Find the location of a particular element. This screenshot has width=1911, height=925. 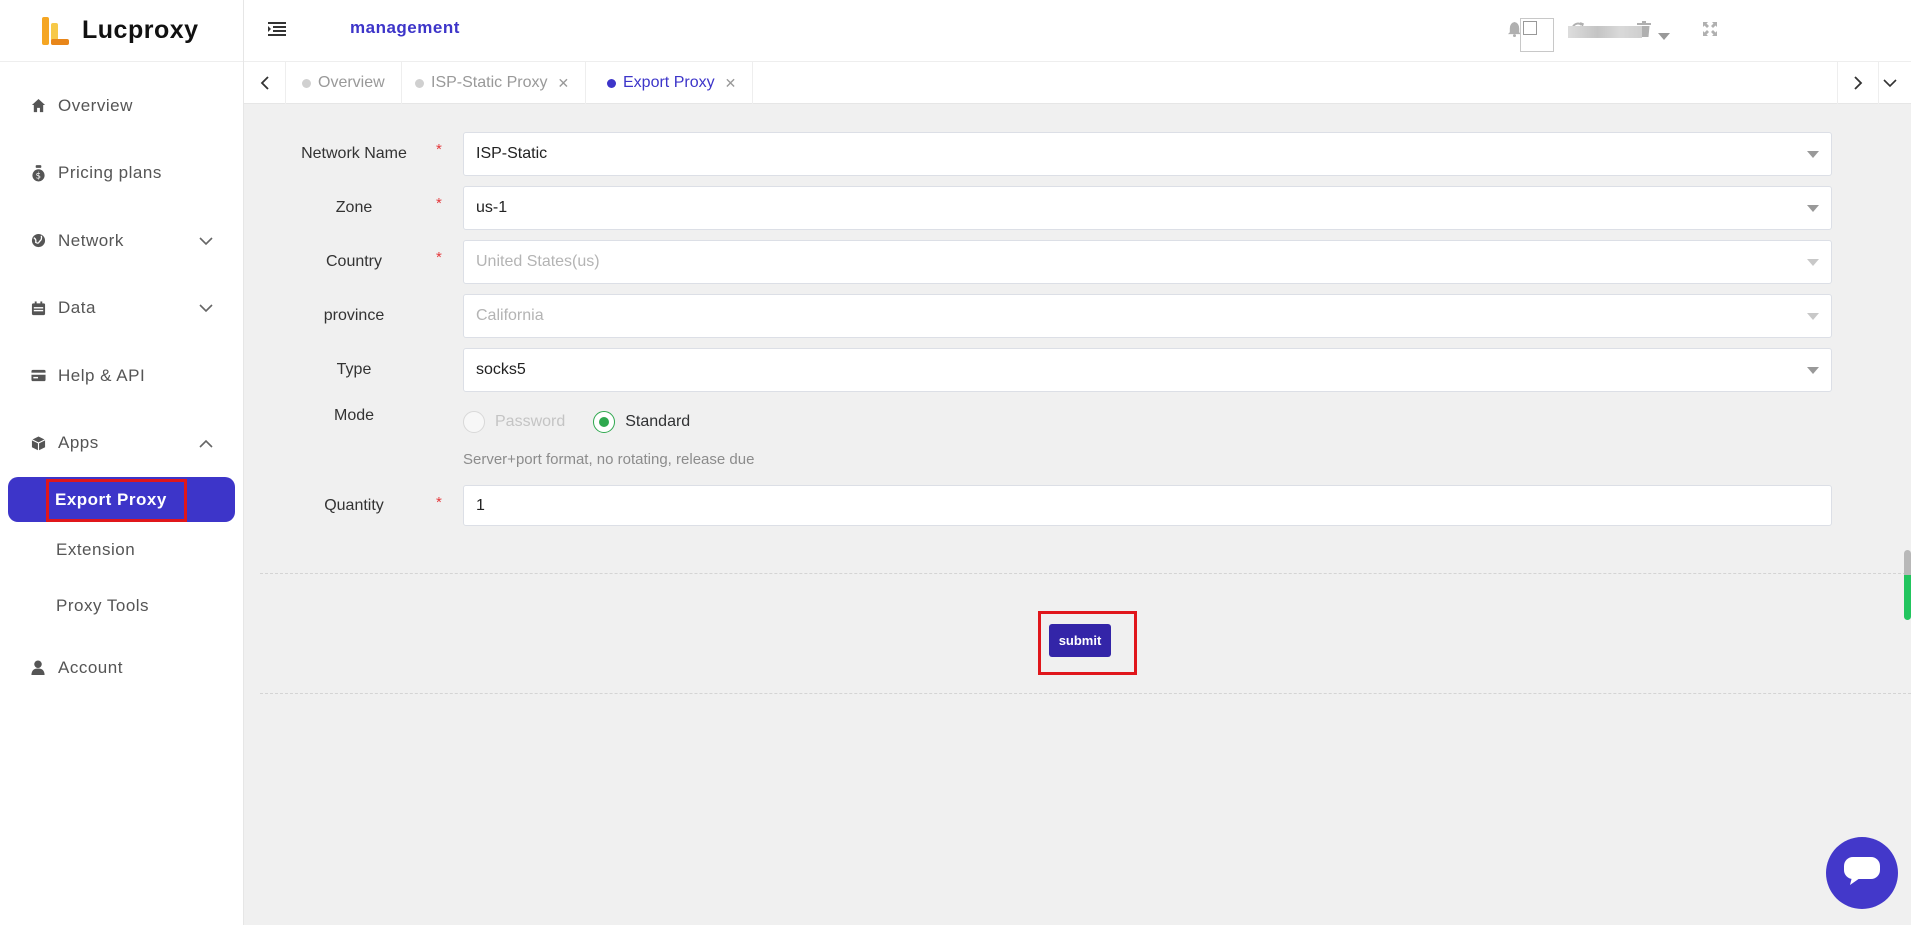

zone-value: us-1 is located at coordinates (492, 207).